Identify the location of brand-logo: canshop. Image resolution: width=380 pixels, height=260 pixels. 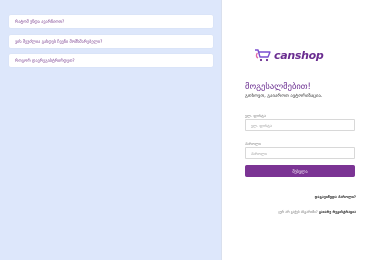
(289, 55).